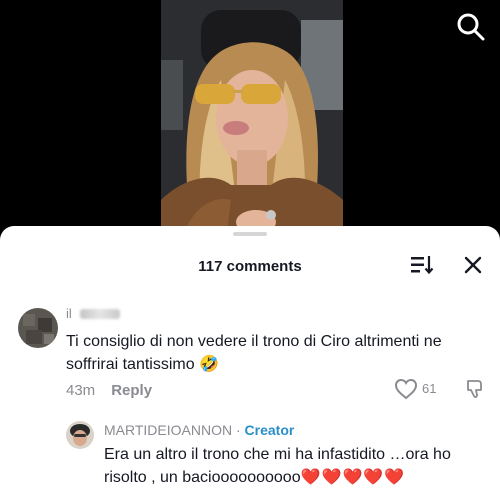 Image resolution: width=500 pixels, height=496 pixels. I want to click on comment-meta: 43m Reply, so click(109, 390).